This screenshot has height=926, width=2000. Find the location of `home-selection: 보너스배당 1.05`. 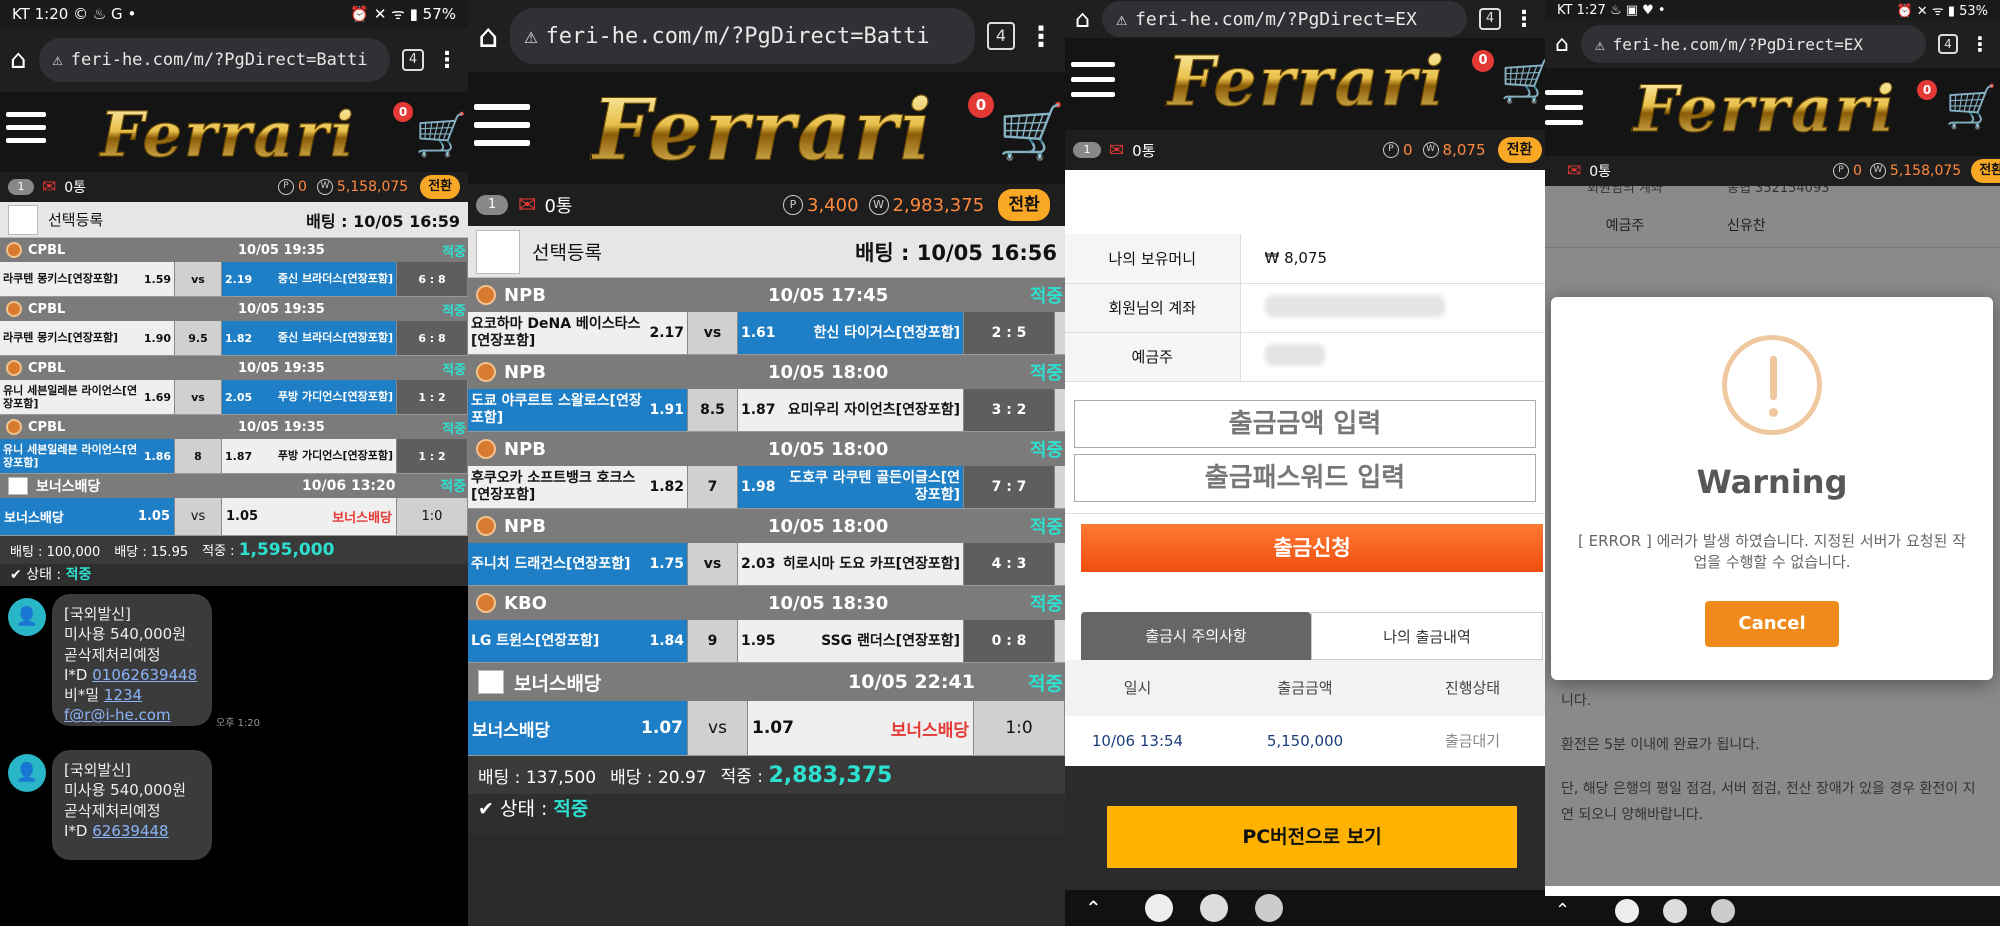

home-selection: 보너스배당 1.05 is located at coordinates (87, 516).